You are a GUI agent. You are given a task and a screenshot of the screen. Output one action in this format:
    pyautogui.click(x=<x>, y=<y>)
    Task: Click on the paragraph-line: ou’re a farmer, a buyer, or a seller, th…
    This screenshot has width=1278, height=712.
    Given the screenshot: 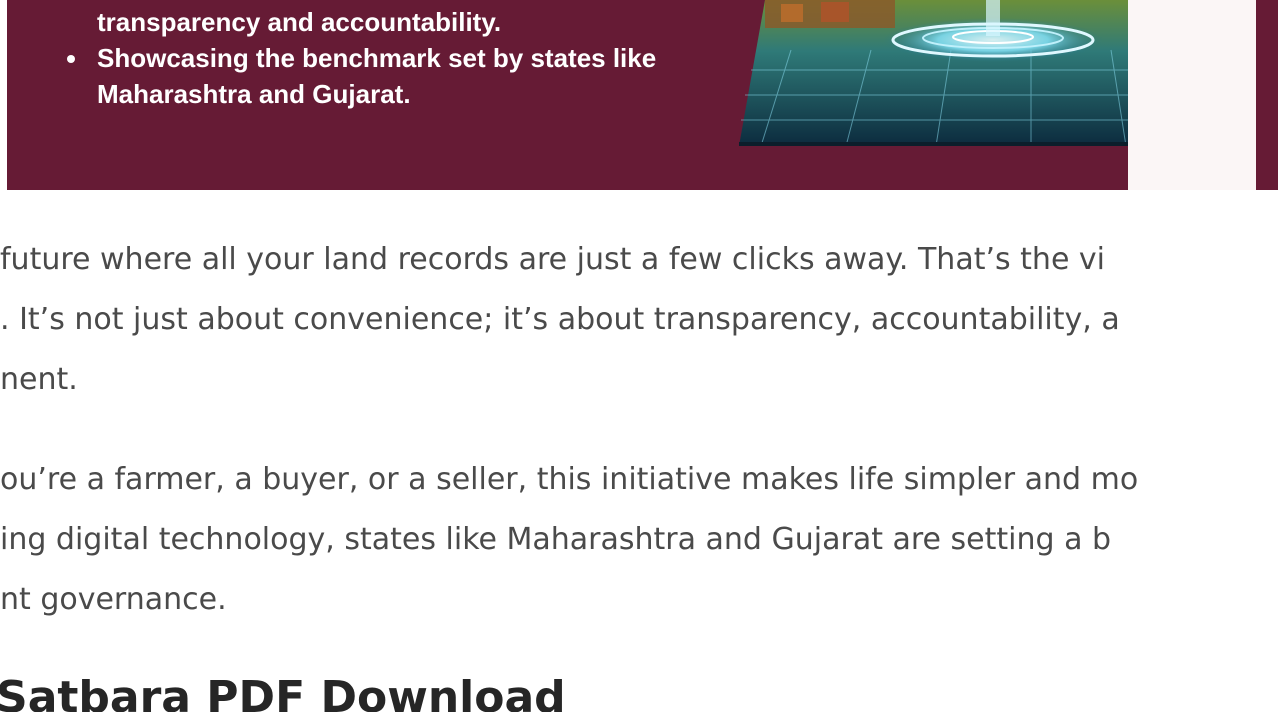 What is the action you would take?
    pyautogui.click(x=569, y=479)
    